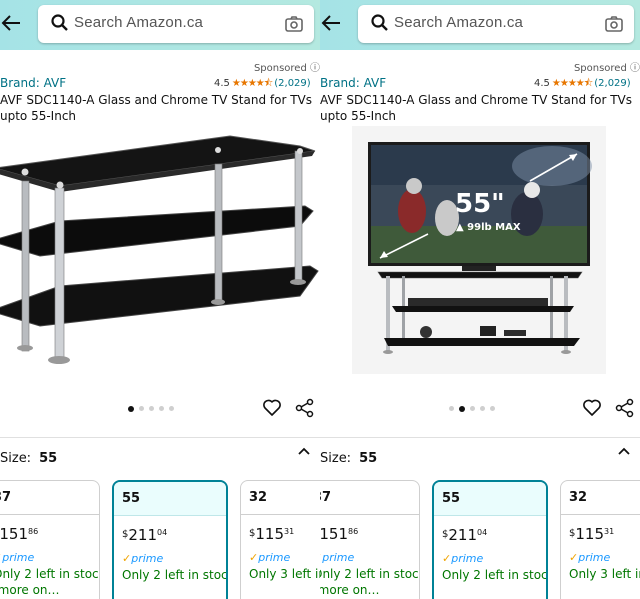 The width and height of the screenshot is (640, 599). I want to click on svg-text: ▲ 99lb MAX, so click(488, 227).